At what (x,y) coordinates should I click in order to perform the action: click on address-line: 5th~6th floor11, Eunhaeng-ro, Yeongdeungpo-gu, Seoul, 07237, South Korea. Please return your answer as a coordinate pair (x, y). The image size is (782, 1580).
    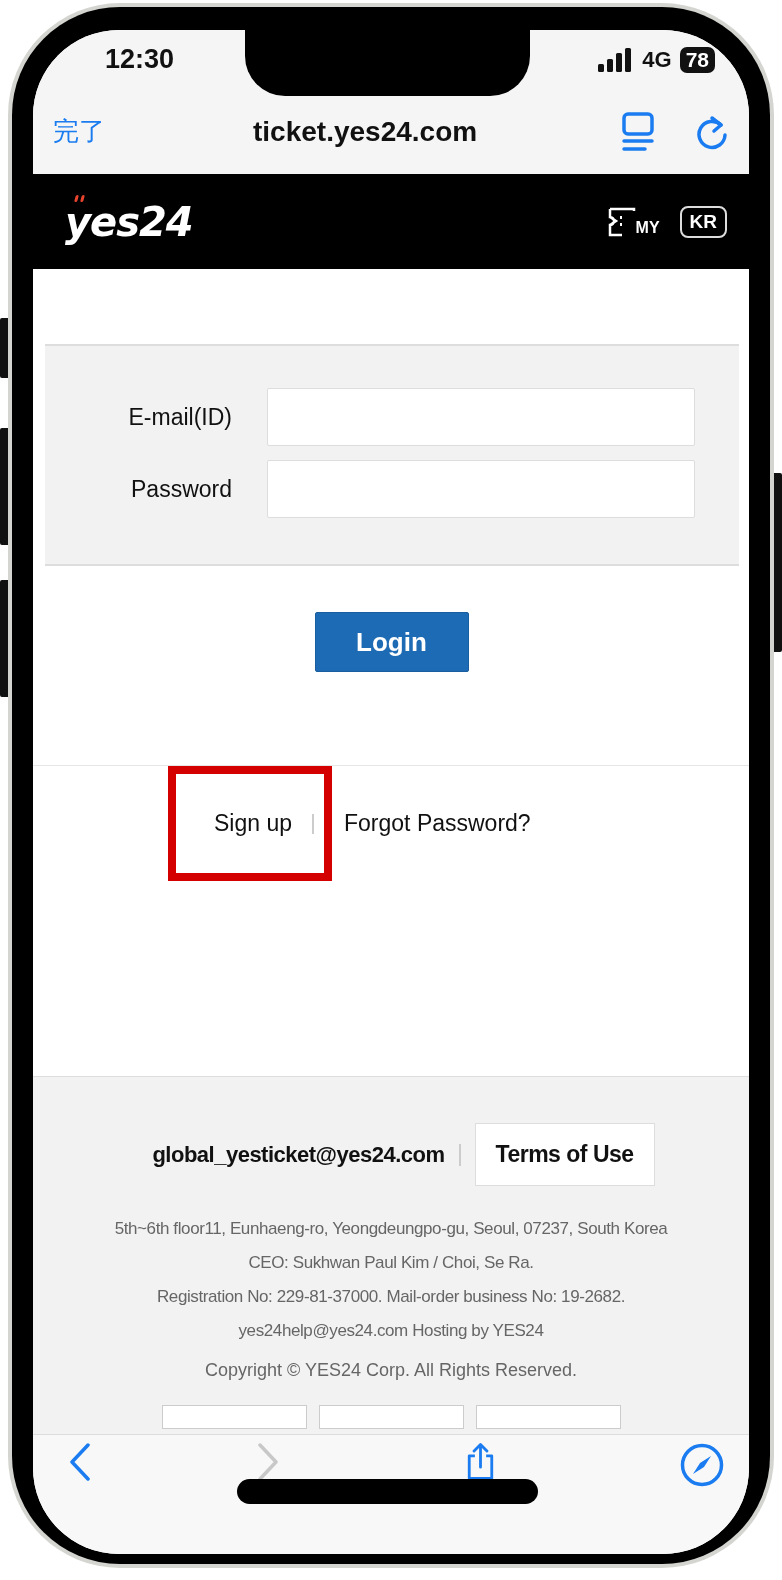
    Looking at the image, I should click on (391, 1229).